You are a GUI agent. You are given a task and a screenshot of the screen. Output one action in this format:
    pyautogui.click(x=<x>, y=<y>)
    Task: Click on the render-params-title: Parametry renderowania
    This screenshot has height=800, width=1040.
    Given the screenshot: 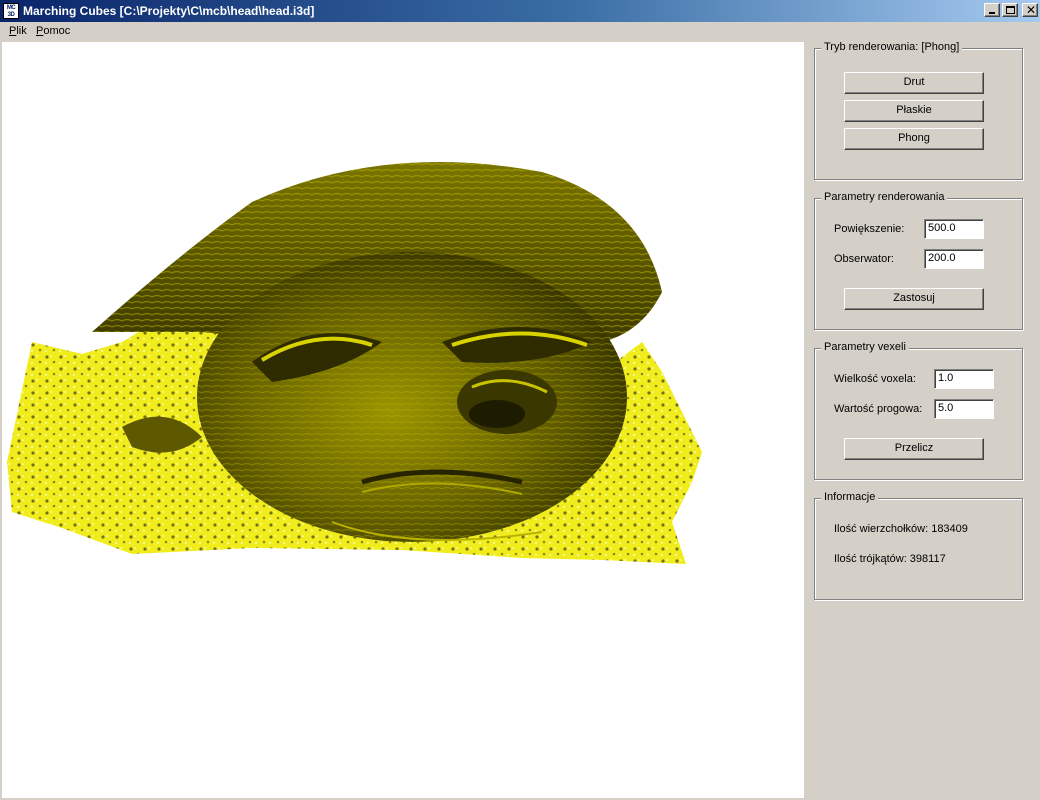 What is the action you would take?
    pyautogui.click(x=884, y=197)
    